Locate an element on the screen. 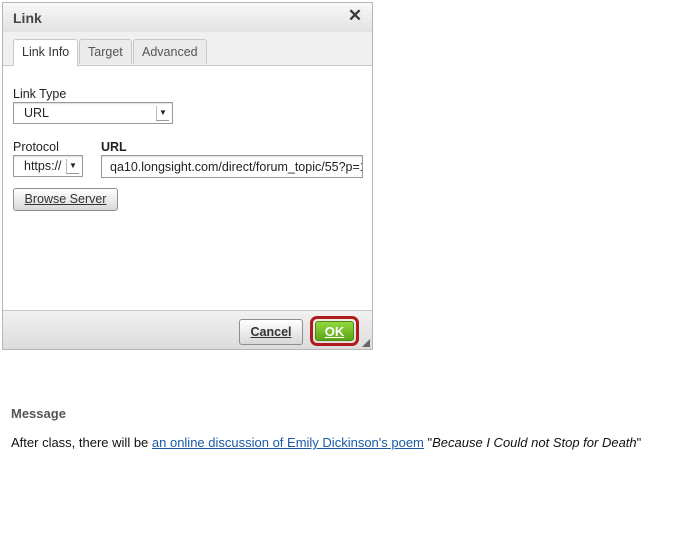  protocol-value: https:// is located at coordinates (43, 166).